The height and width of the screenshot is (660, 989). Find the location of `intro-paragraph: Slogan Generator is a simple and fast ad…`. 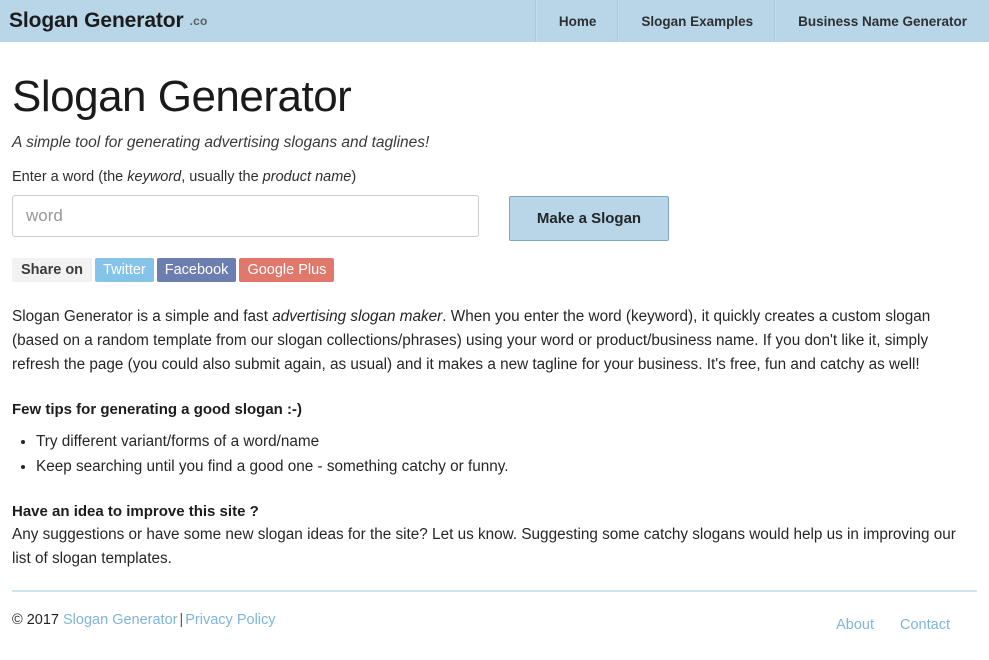

intro-paragraph: Slogan Generator is a simple and fast ad… is located at coordinates (494, 341).